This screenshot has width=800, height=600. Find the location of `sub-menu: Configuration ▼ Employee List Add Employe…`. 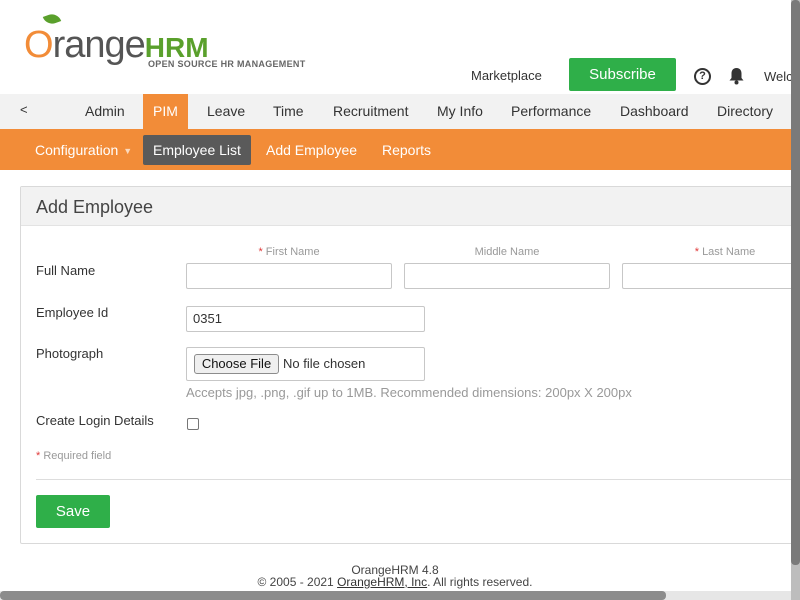

sub-menu: Configuration ▼ Employee List Add Employe… is located at coordinates (400, 149).